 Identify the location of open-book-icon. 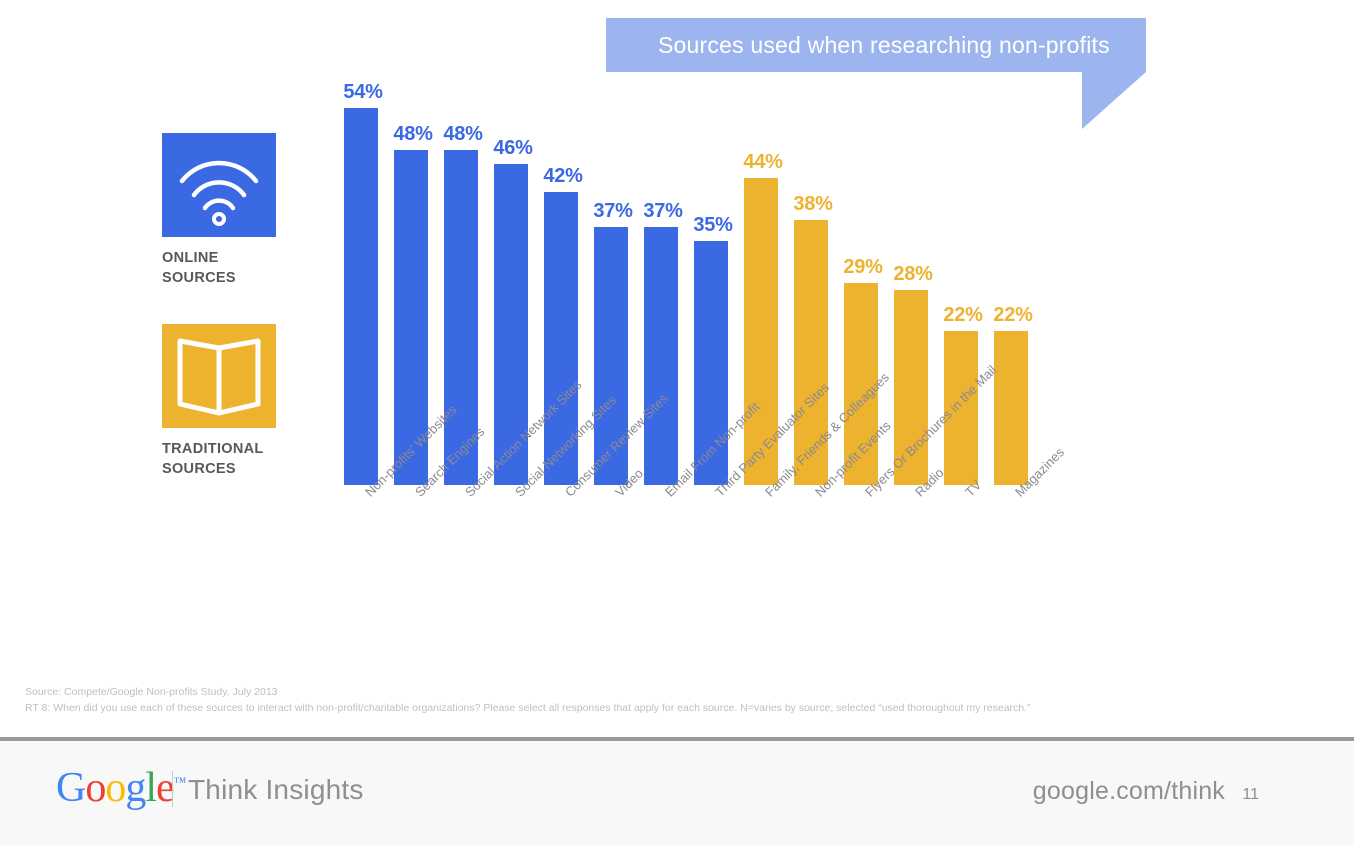
(219, 377).